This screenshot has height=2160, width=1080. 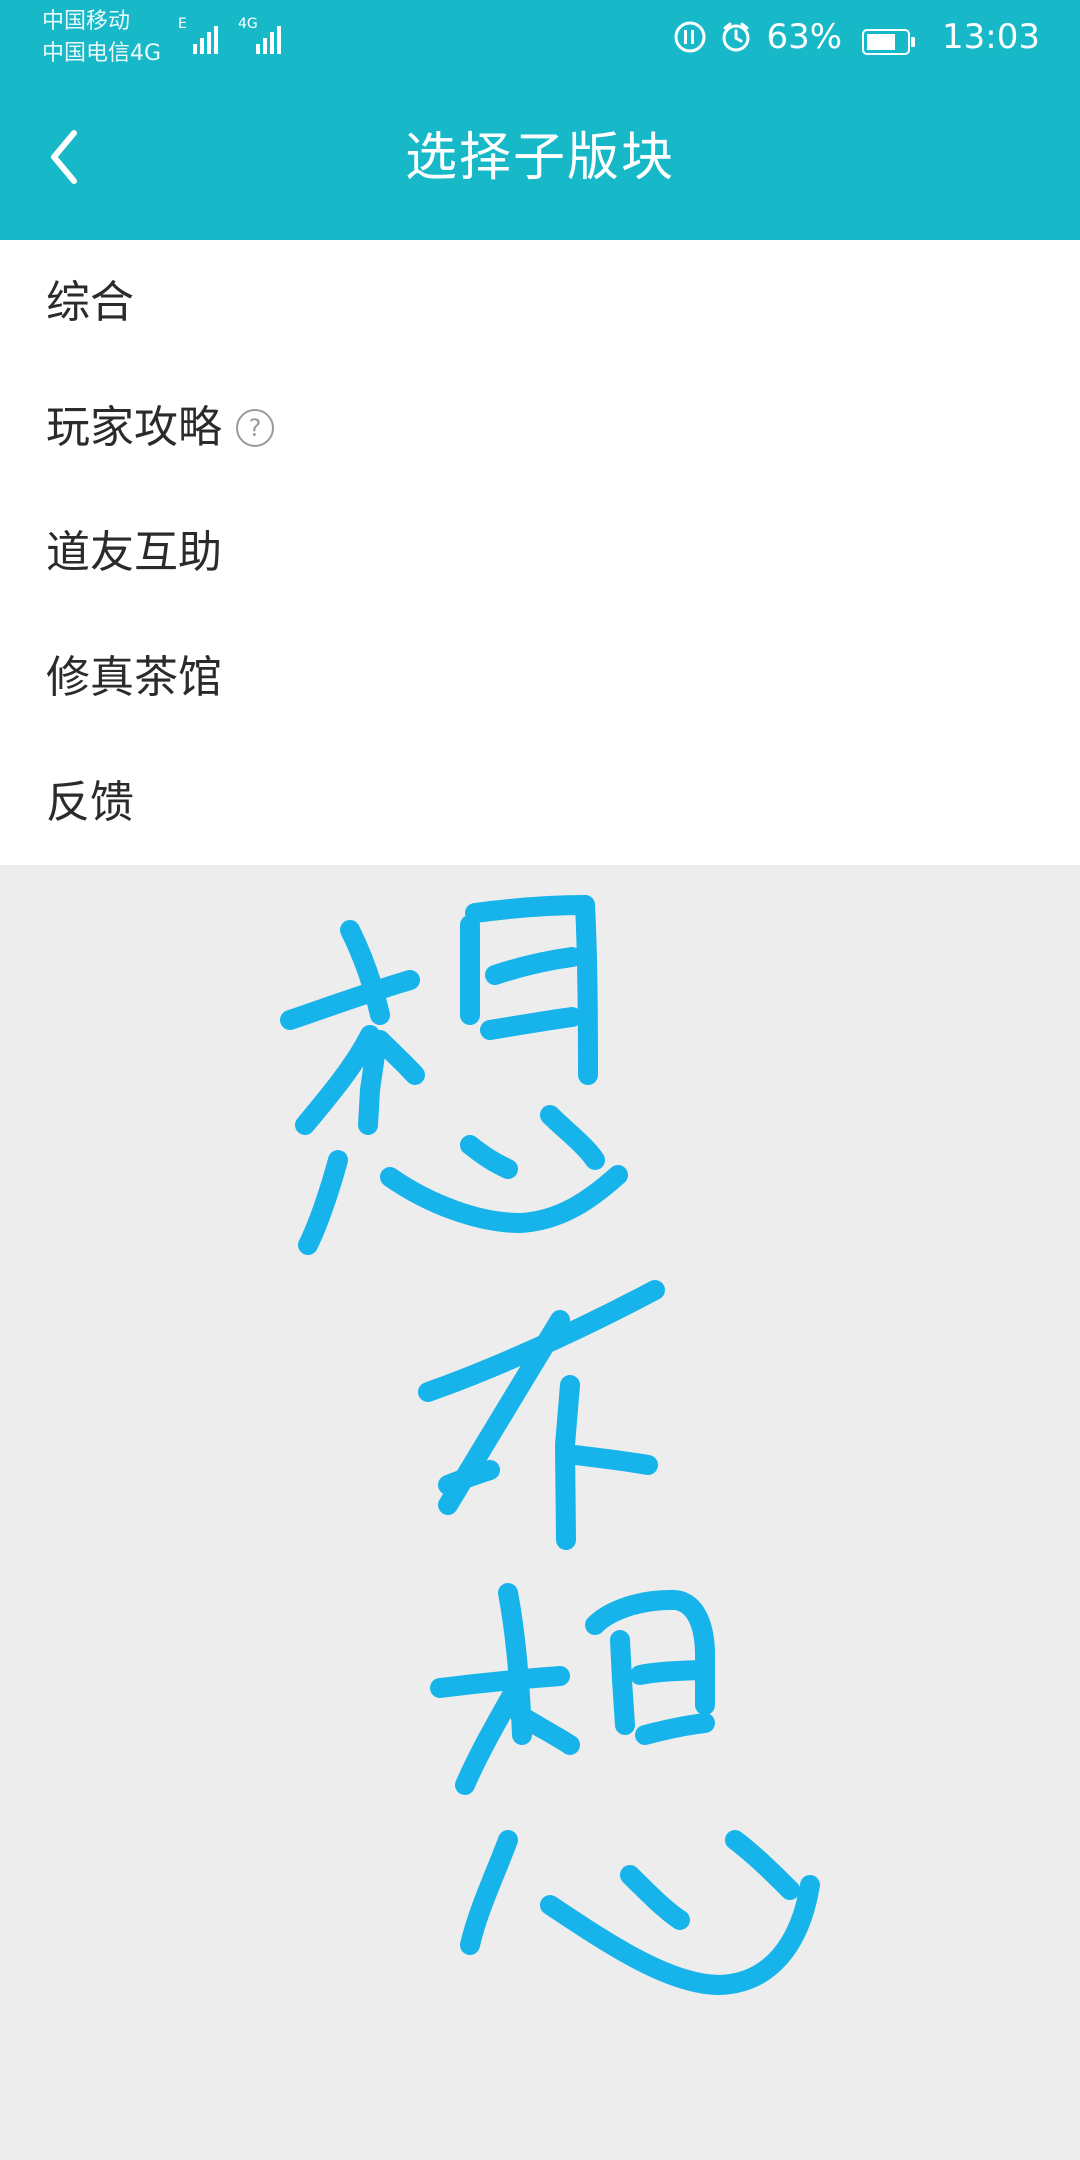 I want to click on volte-icon, so click(x=690, y=37).